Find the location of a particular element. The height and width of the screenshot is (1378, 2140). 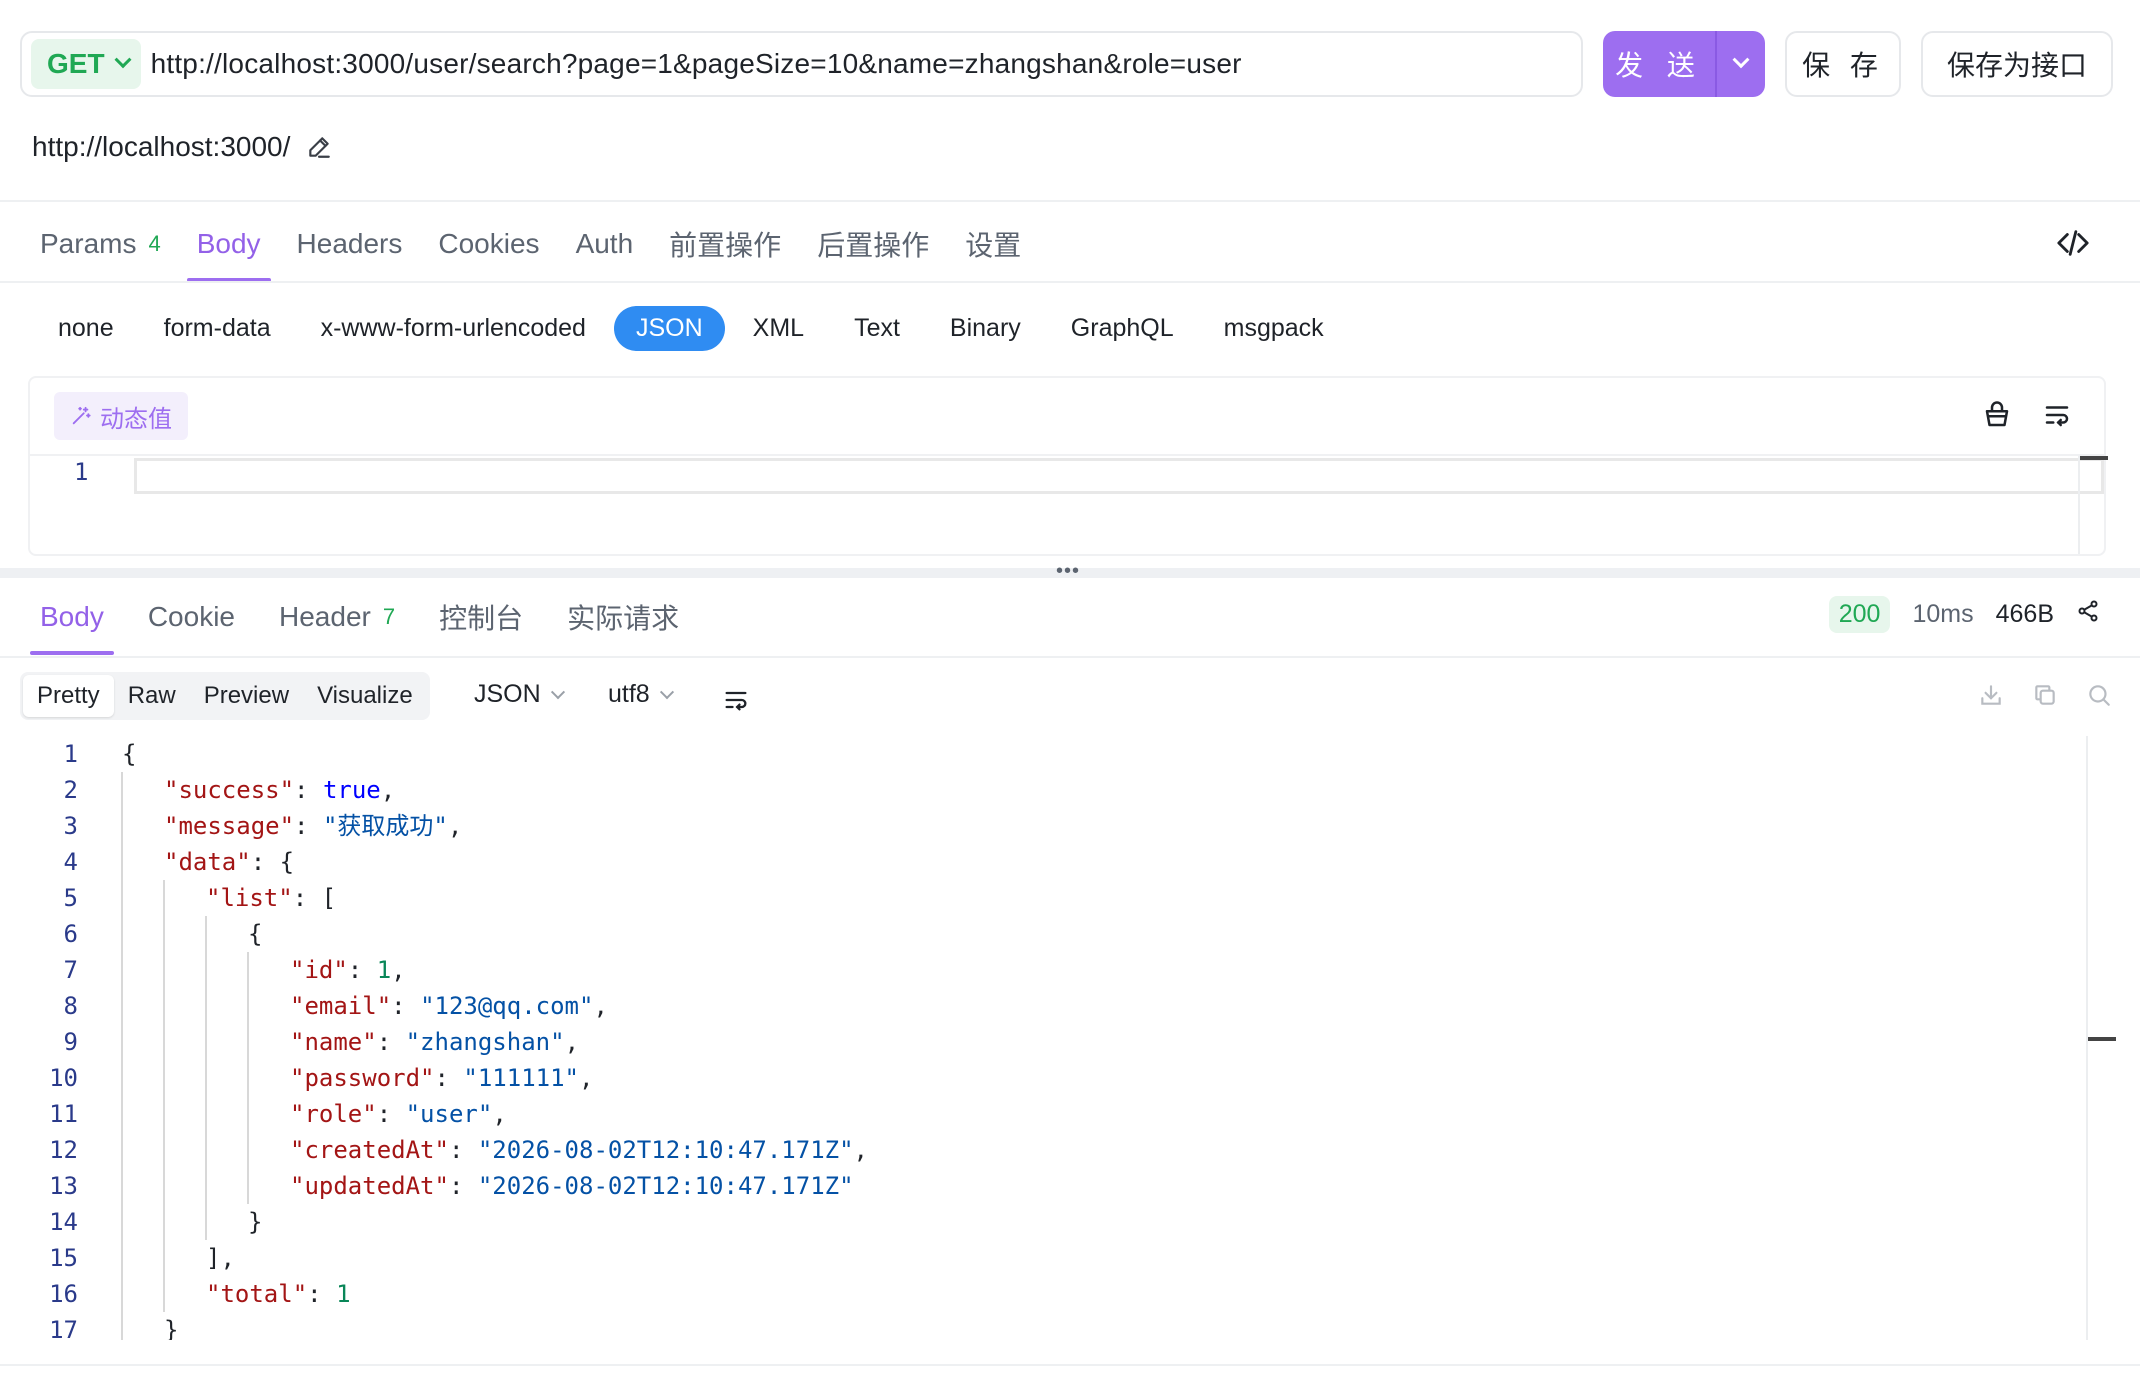

tab-auth: Auth is located at coordinates (605, 244).